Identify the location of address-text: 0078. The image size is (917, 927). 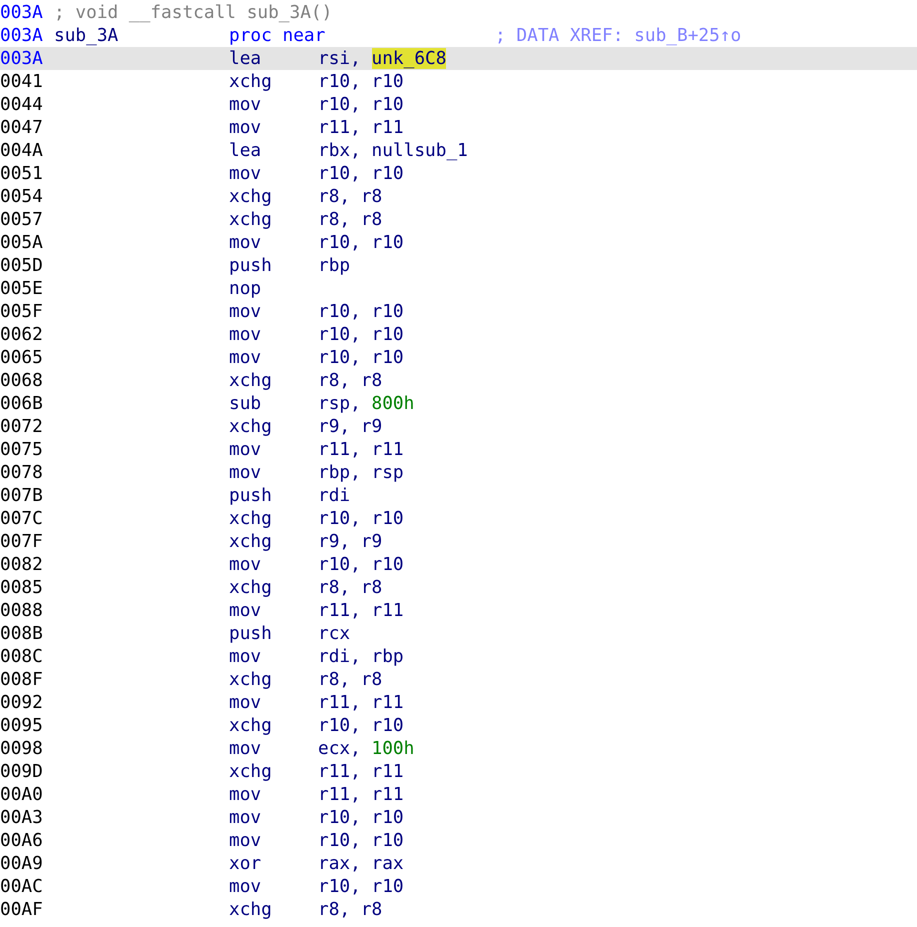
(21, 472).